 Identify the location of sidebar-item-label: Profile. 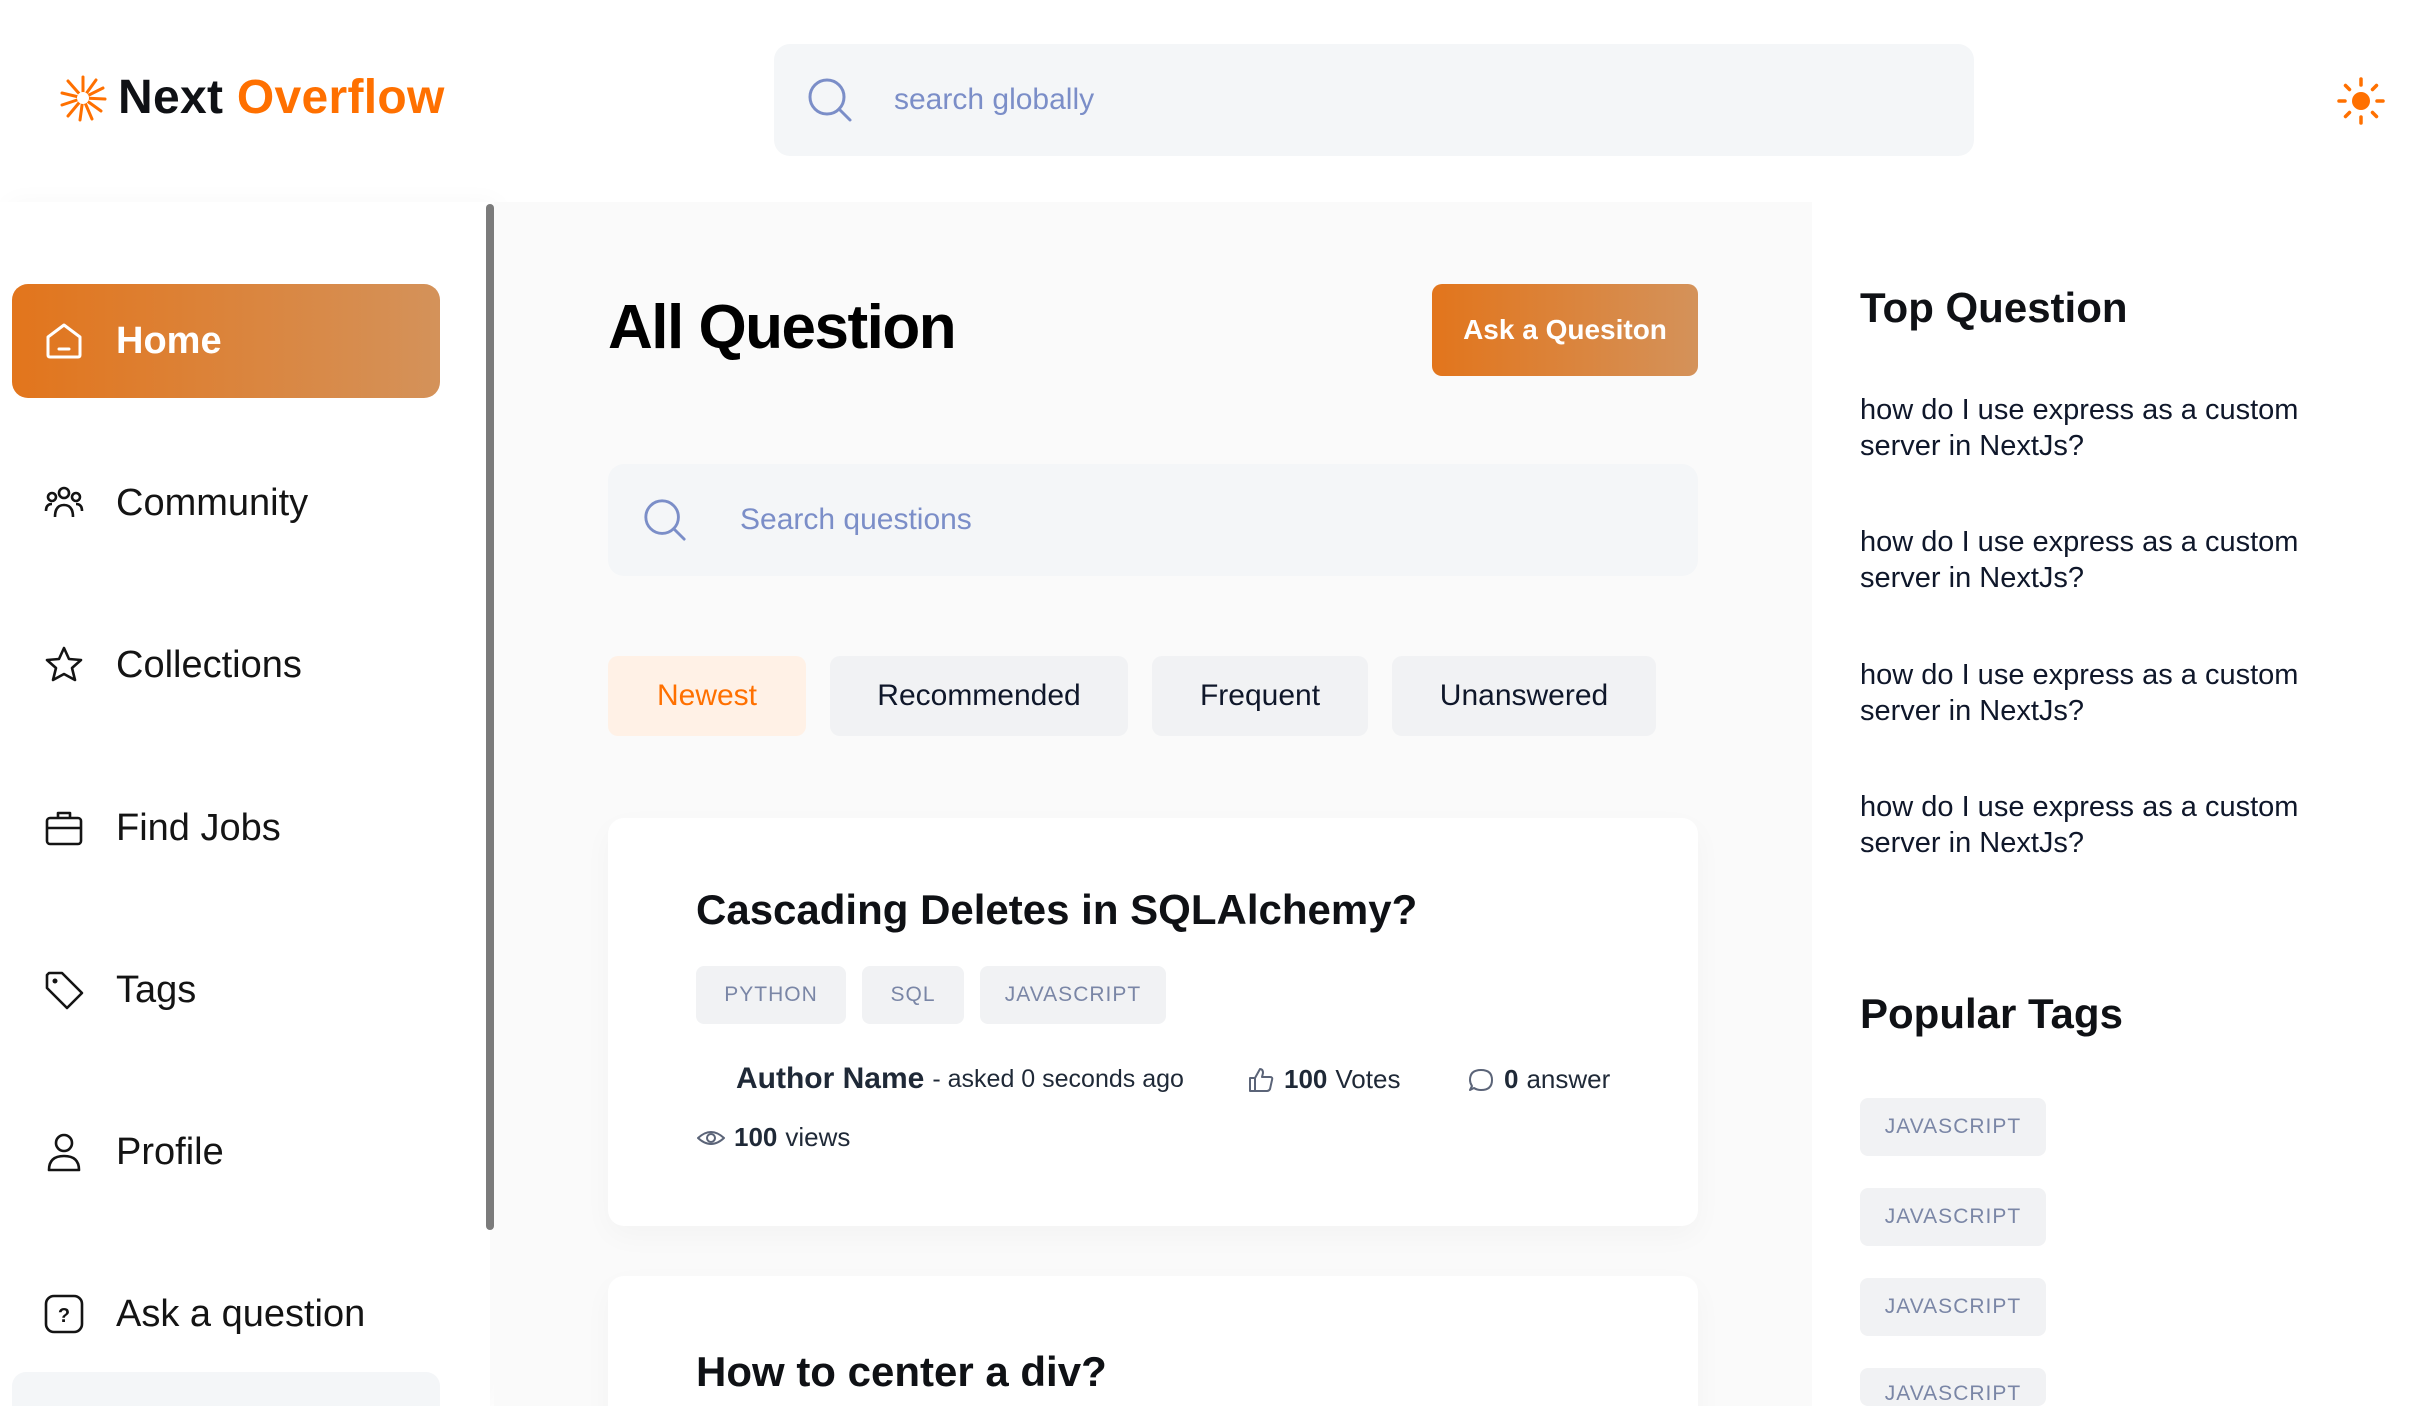
(170, 1151).